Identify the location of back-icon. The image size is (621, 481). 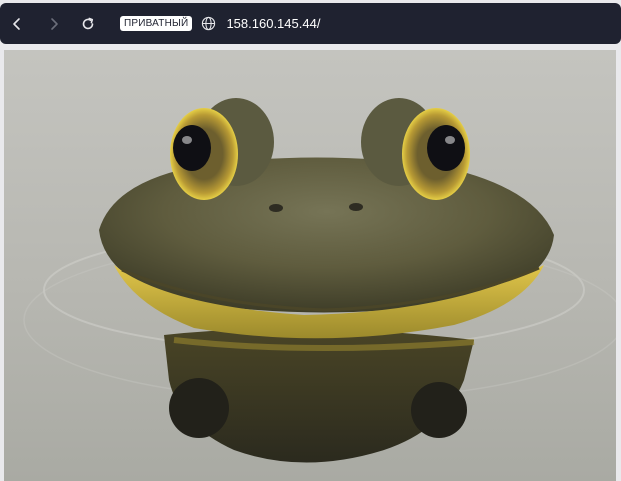
(16, 23).